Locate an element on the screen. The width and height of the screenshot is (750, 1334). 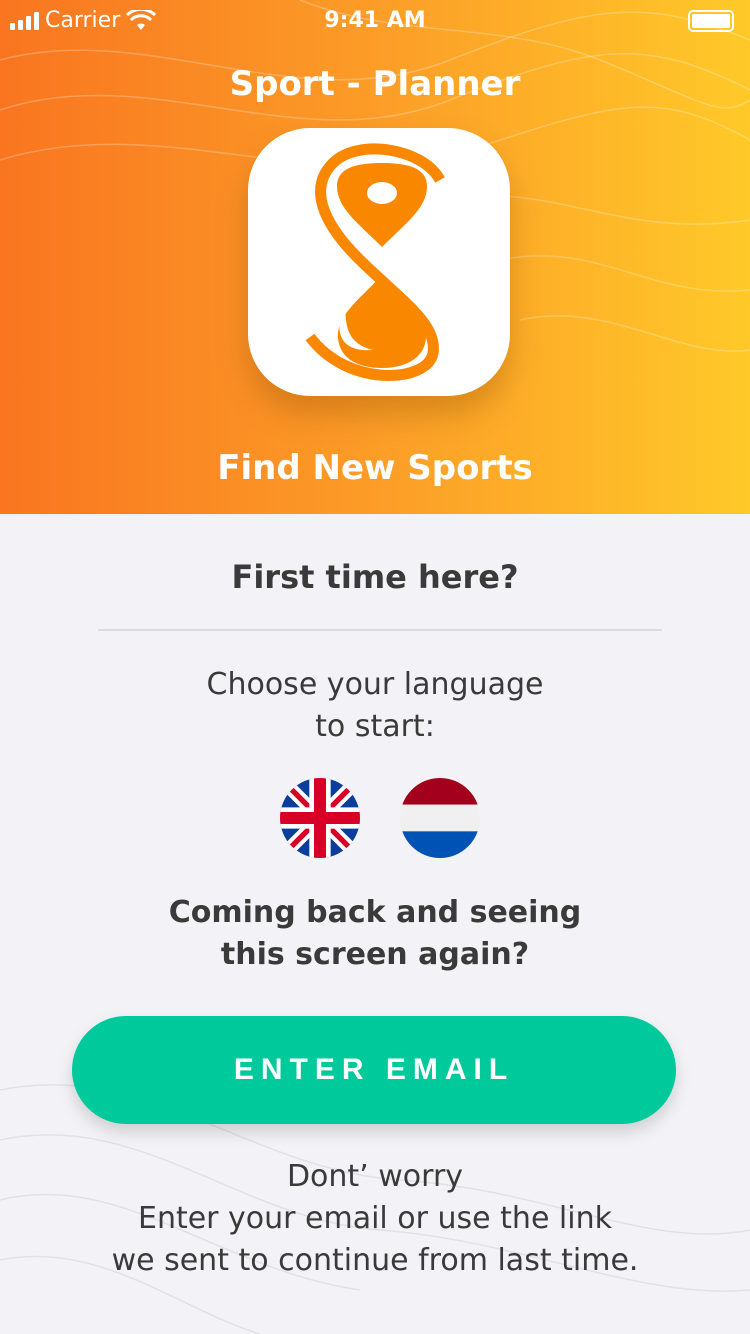
info-line-2: Enter your email or use the link is located at coordinates (374, 1218).